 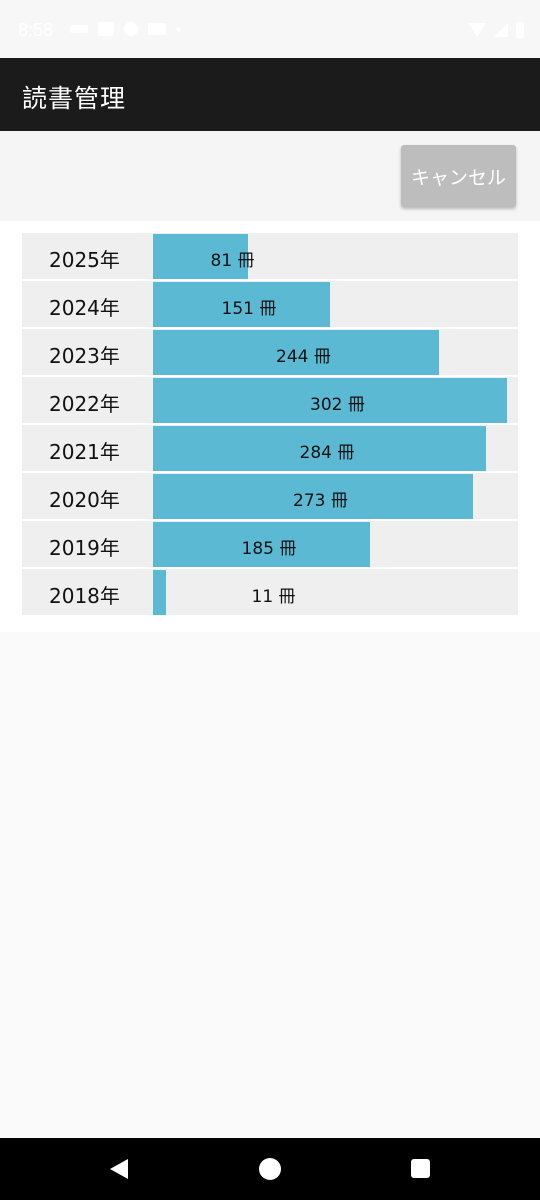 I want to click on year-label: 2024年, so click(x=84, y=308).